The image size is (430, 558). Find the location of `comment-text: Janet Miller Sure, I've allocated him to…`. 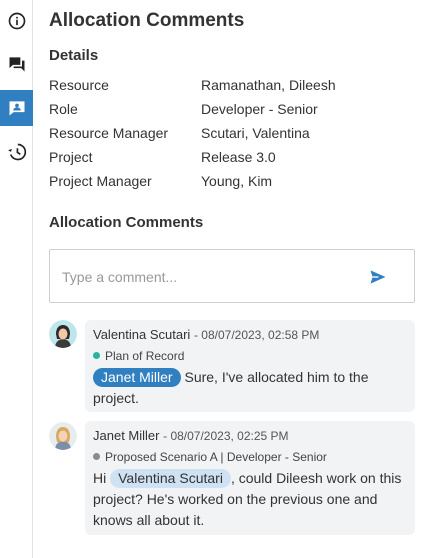

comment-text: Janet Miller Sure, I've allocated him to… is located at coordinates (252, 388).